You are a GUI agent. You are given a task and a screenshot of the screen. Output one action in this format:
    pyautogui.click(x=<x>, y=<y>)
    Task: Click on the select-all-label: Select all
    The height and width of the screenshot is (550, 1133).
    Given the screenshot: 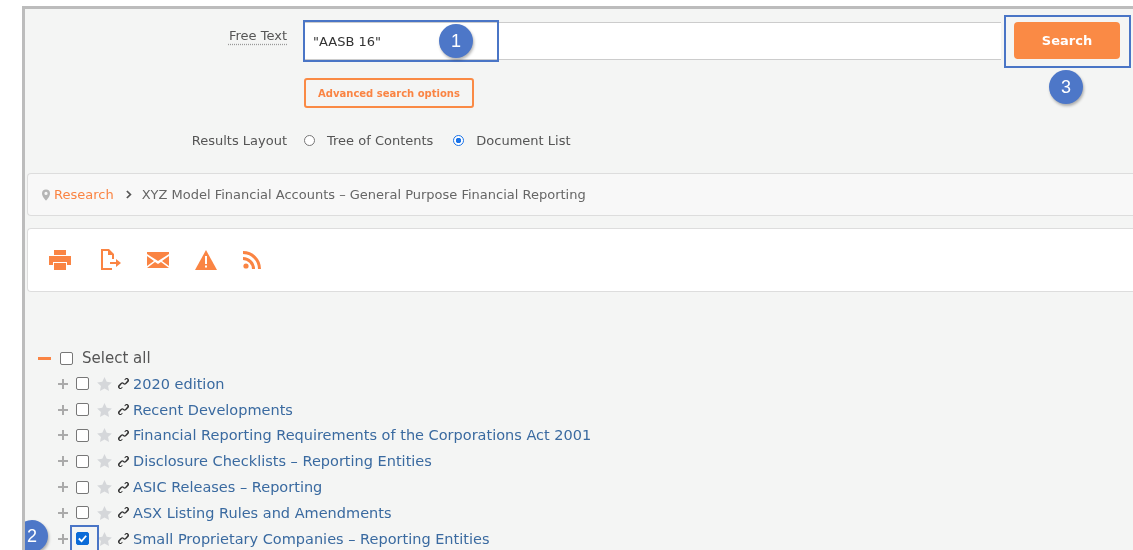 What is the action you would take?
    pyautogui.click(x=116, y=358)
    